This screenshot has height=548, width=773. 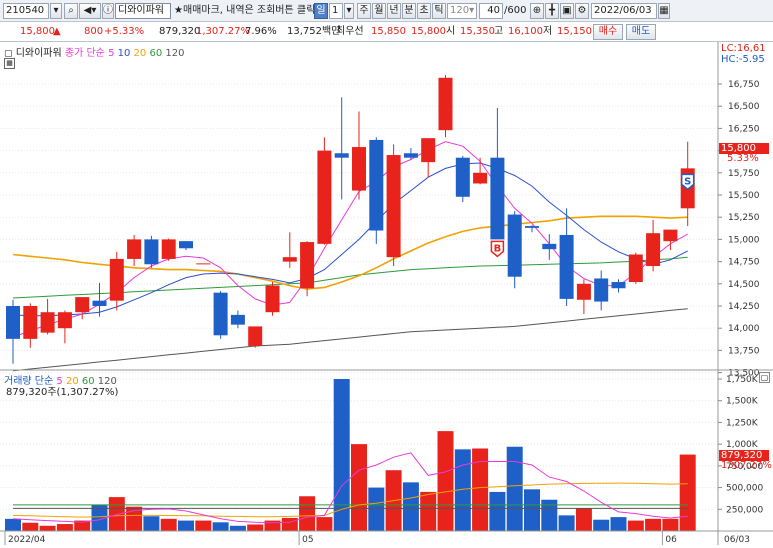 I want to click on price-tick-label: 13,750, so click(x=744, y=351).